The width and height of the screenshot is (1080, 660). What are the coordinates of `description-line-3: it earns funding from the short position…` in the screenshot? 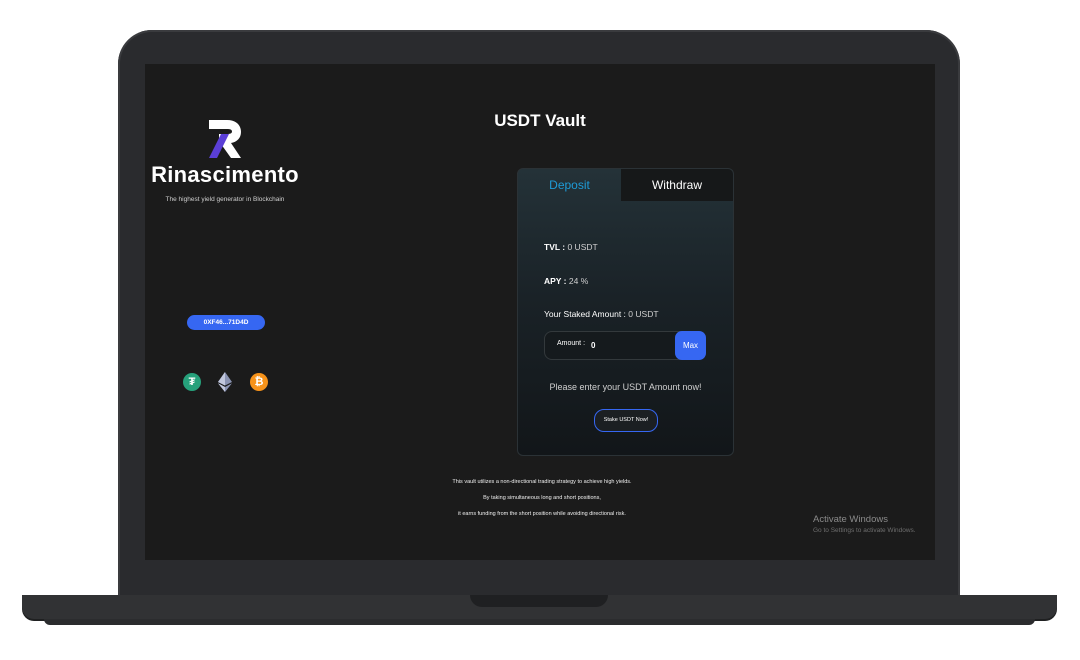 It's located at (542, 514).